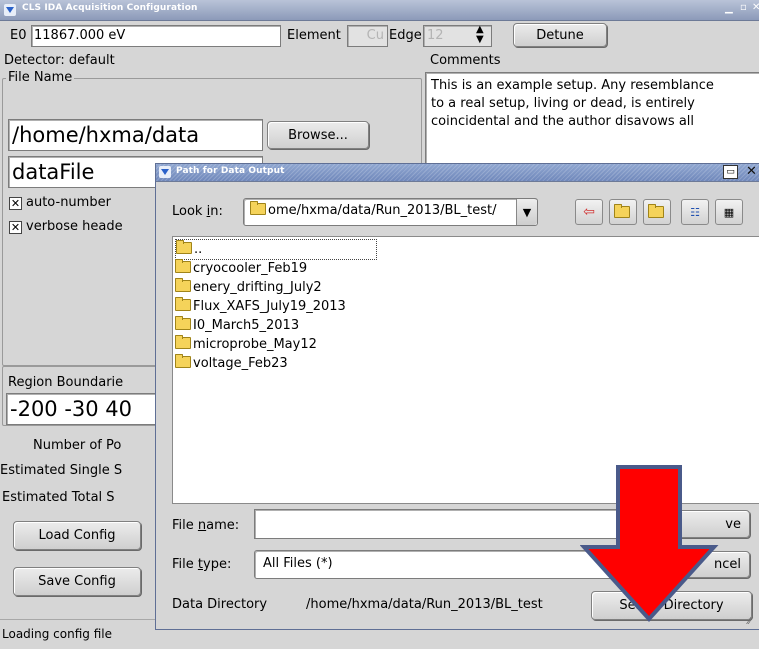 This screenshot has height=649, width=759. I want to click on status-text: Loading config file, so click(57, 634).